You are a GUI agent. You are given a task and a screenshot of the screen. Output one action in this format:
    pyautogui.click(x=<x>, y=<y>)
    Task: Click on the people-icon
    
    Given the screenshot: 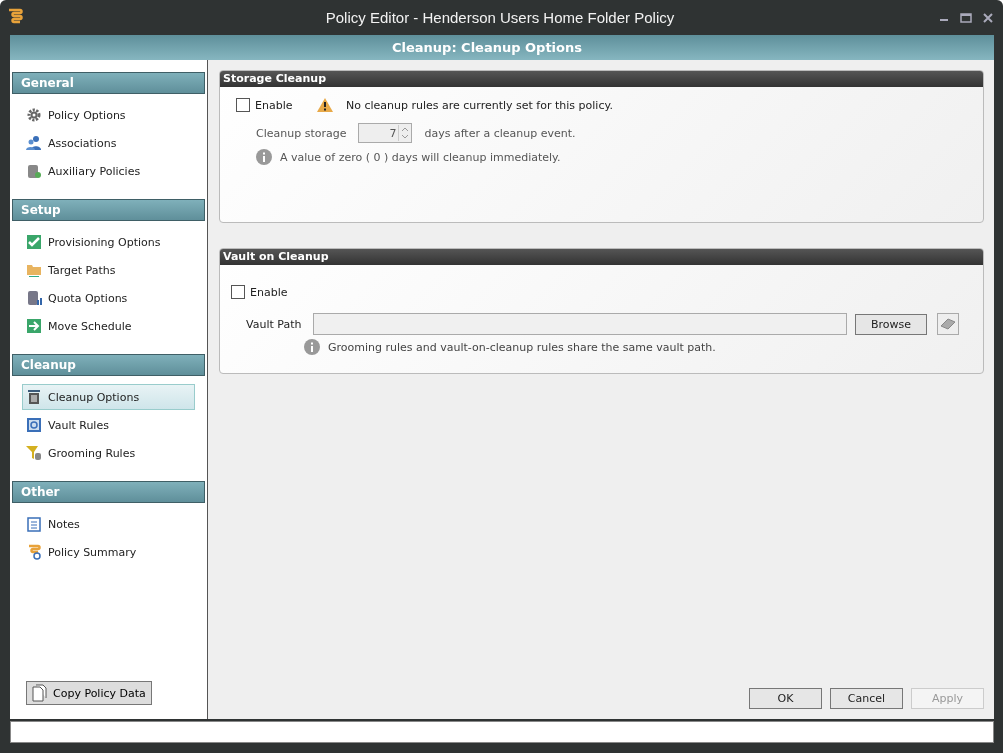 What is the action you would take?
    pyautogui.click(x=34, y=143)
    